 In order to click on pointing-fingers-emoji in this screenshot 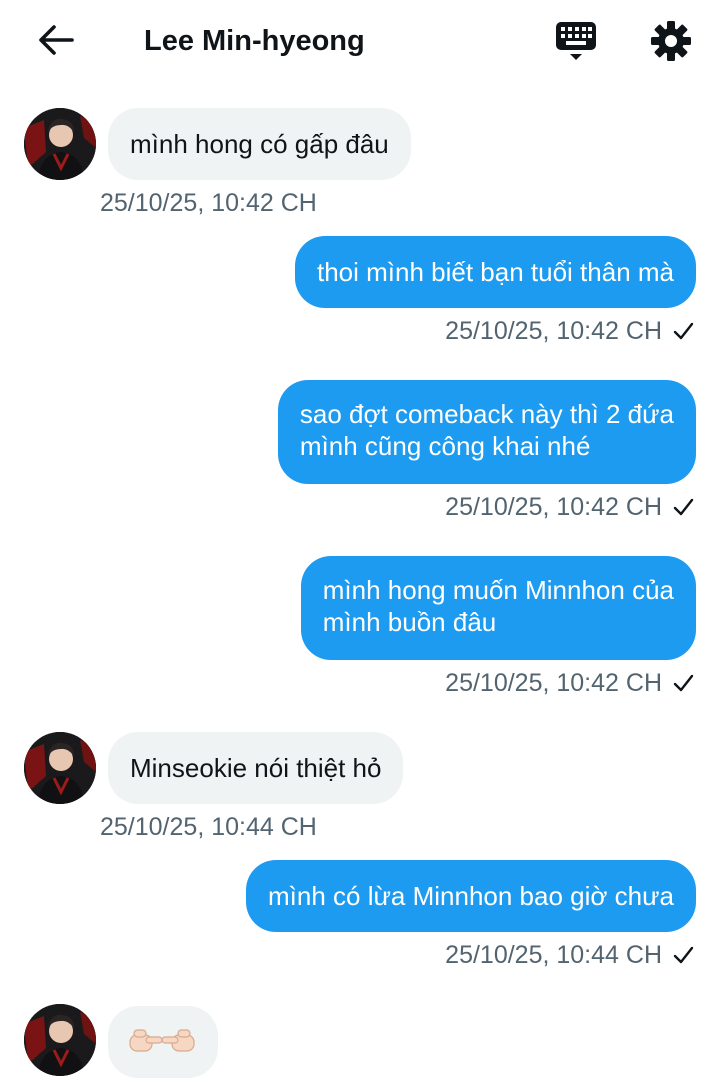, I will do `click(162, 1040)`.